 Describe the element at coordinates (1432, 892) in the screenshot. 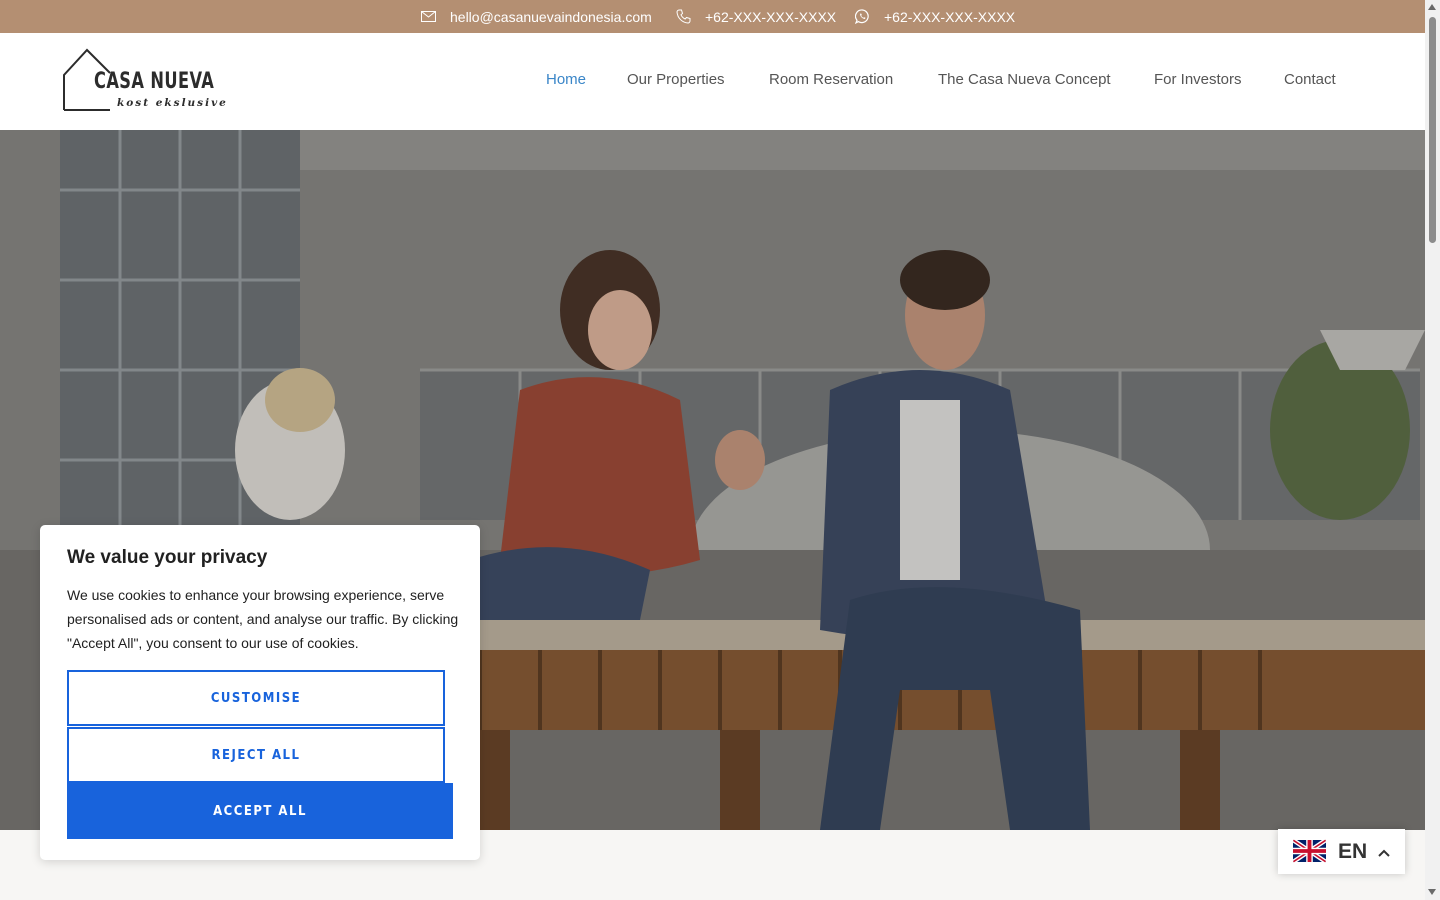

I see `scroll-down-icon` at that location.